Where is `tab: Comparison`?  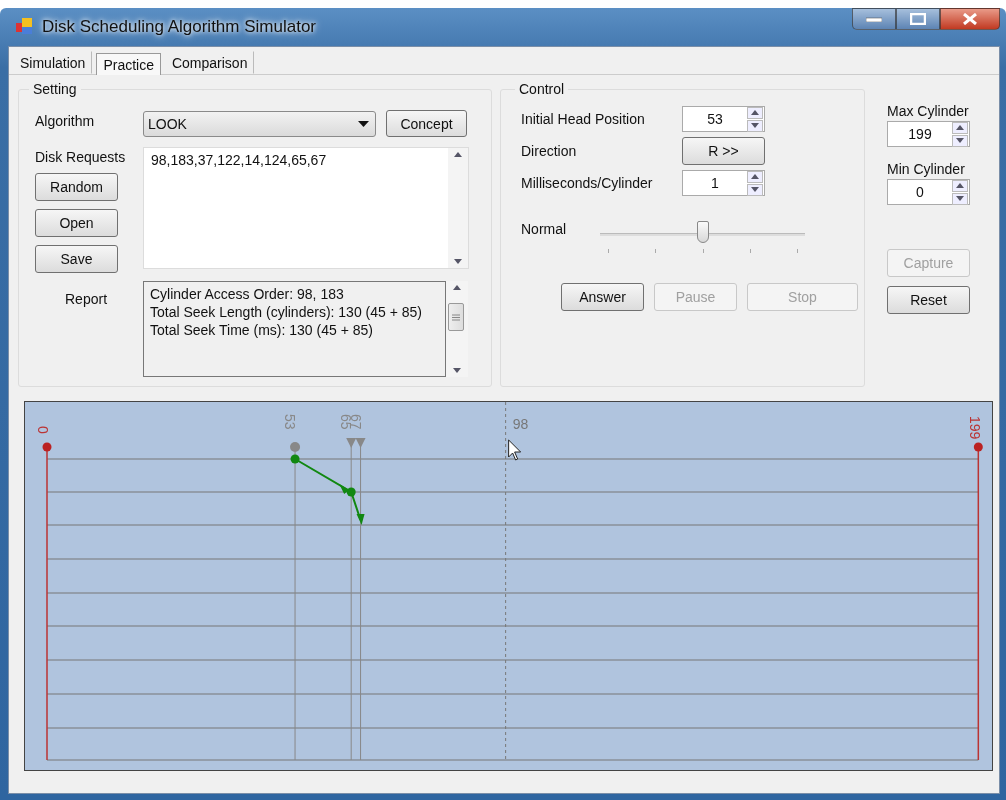 tab: Comparison is located at coordinates (209, 62).